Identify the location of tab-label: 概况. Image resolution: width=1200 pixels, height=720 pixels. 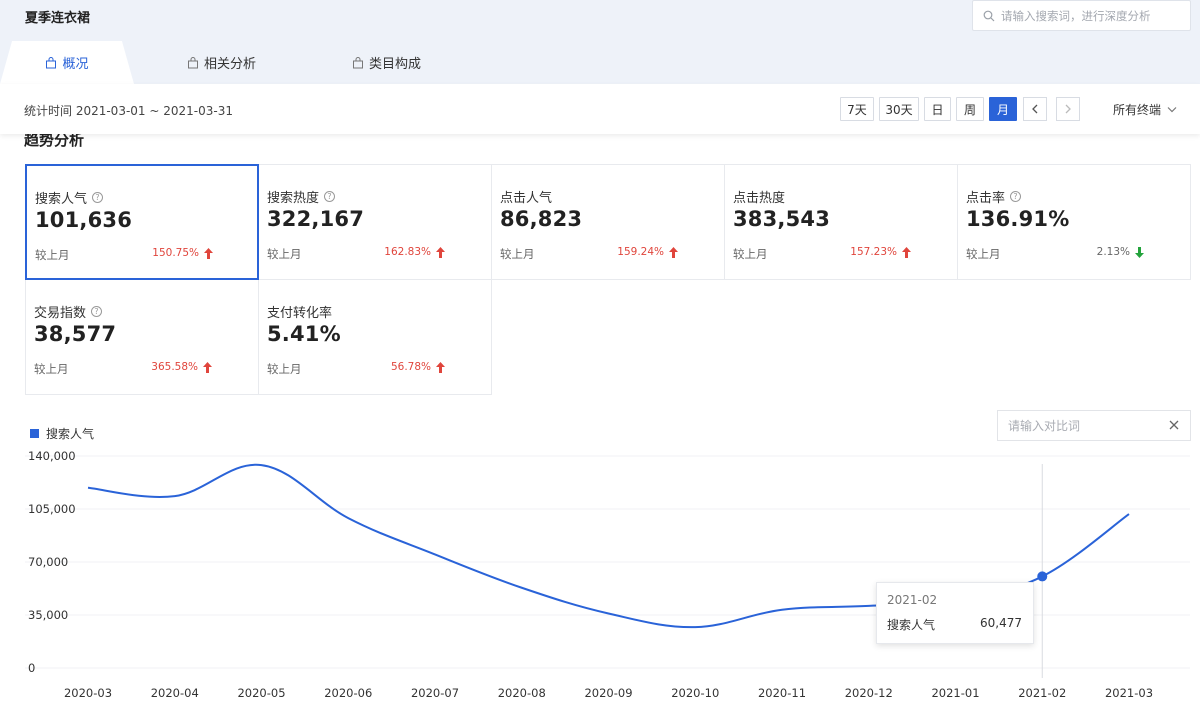
(75, 64).